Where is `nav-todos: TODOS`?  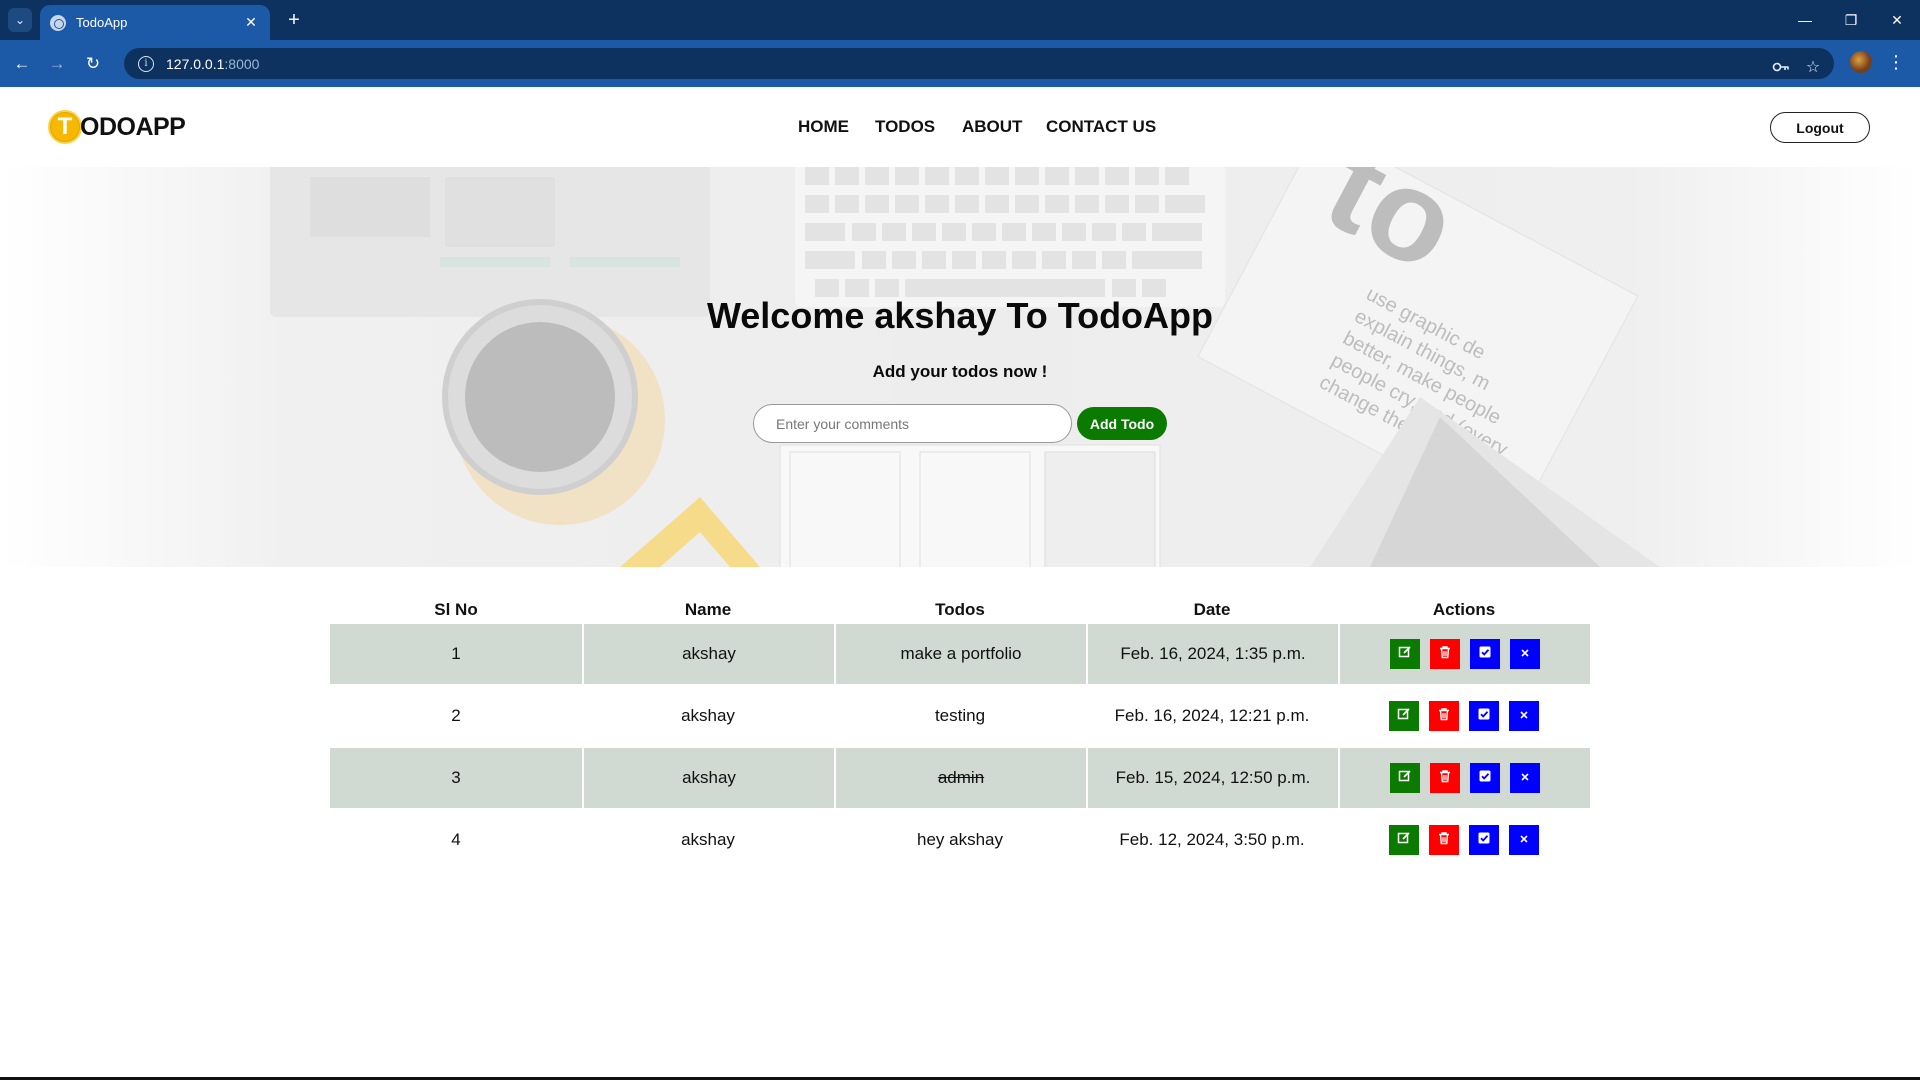
nav-todos: TODOS is located at coordinates (905, 127).